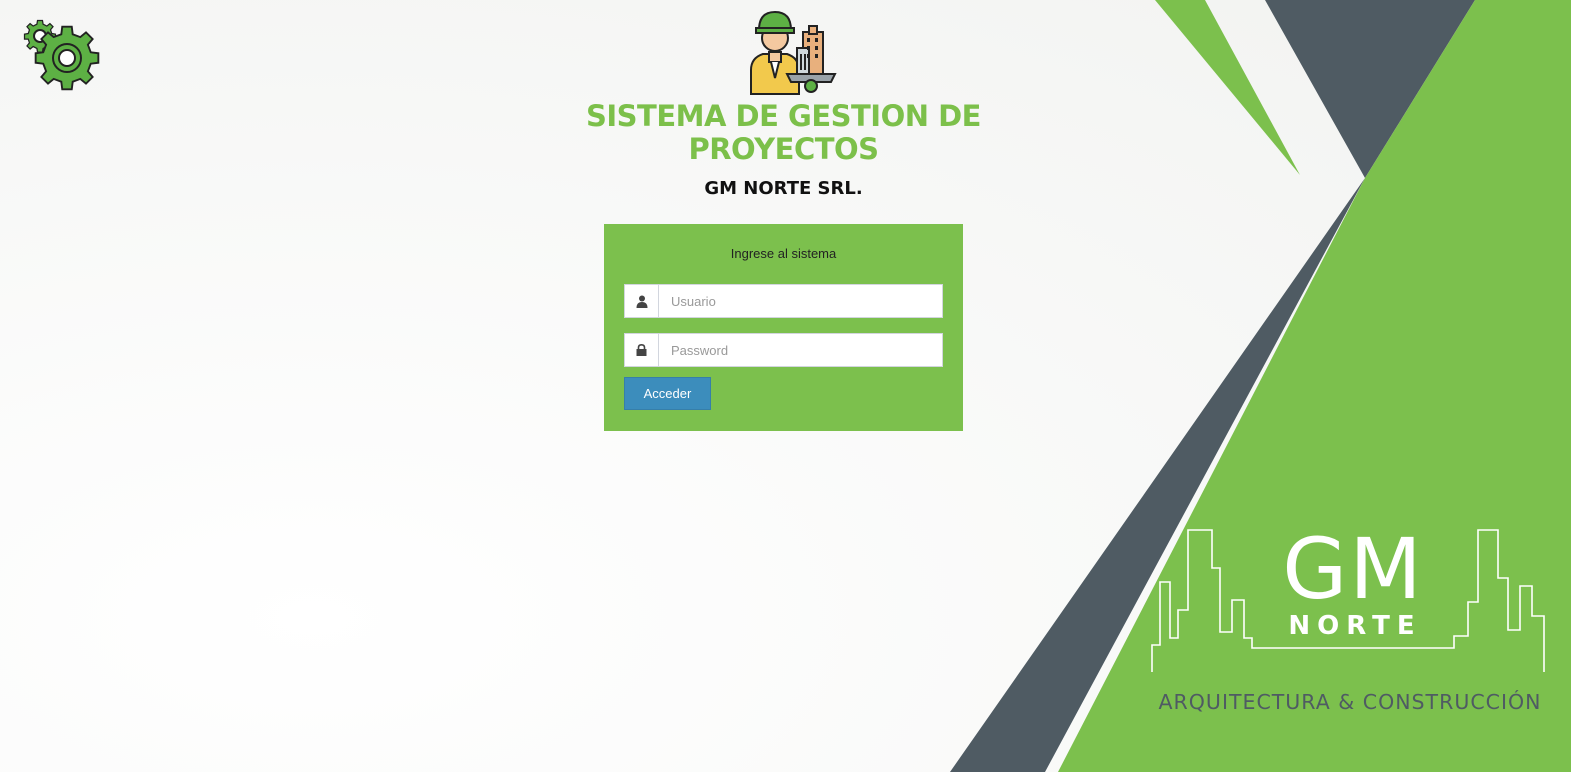 This screenshot has height=772, width=1571. I want to click on username-input, so click(800, 301).